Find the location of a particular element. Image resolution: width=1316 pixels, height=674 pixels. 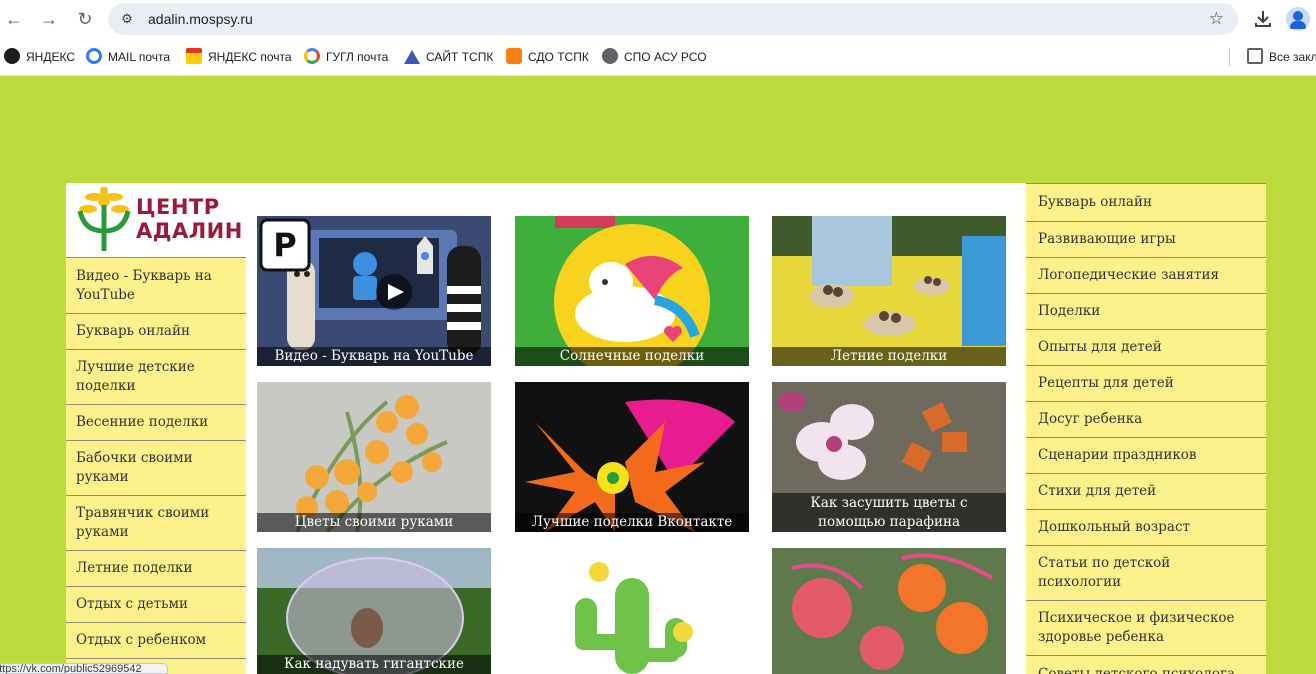

unicorn-craft-image is located at coordinates (632, 291).